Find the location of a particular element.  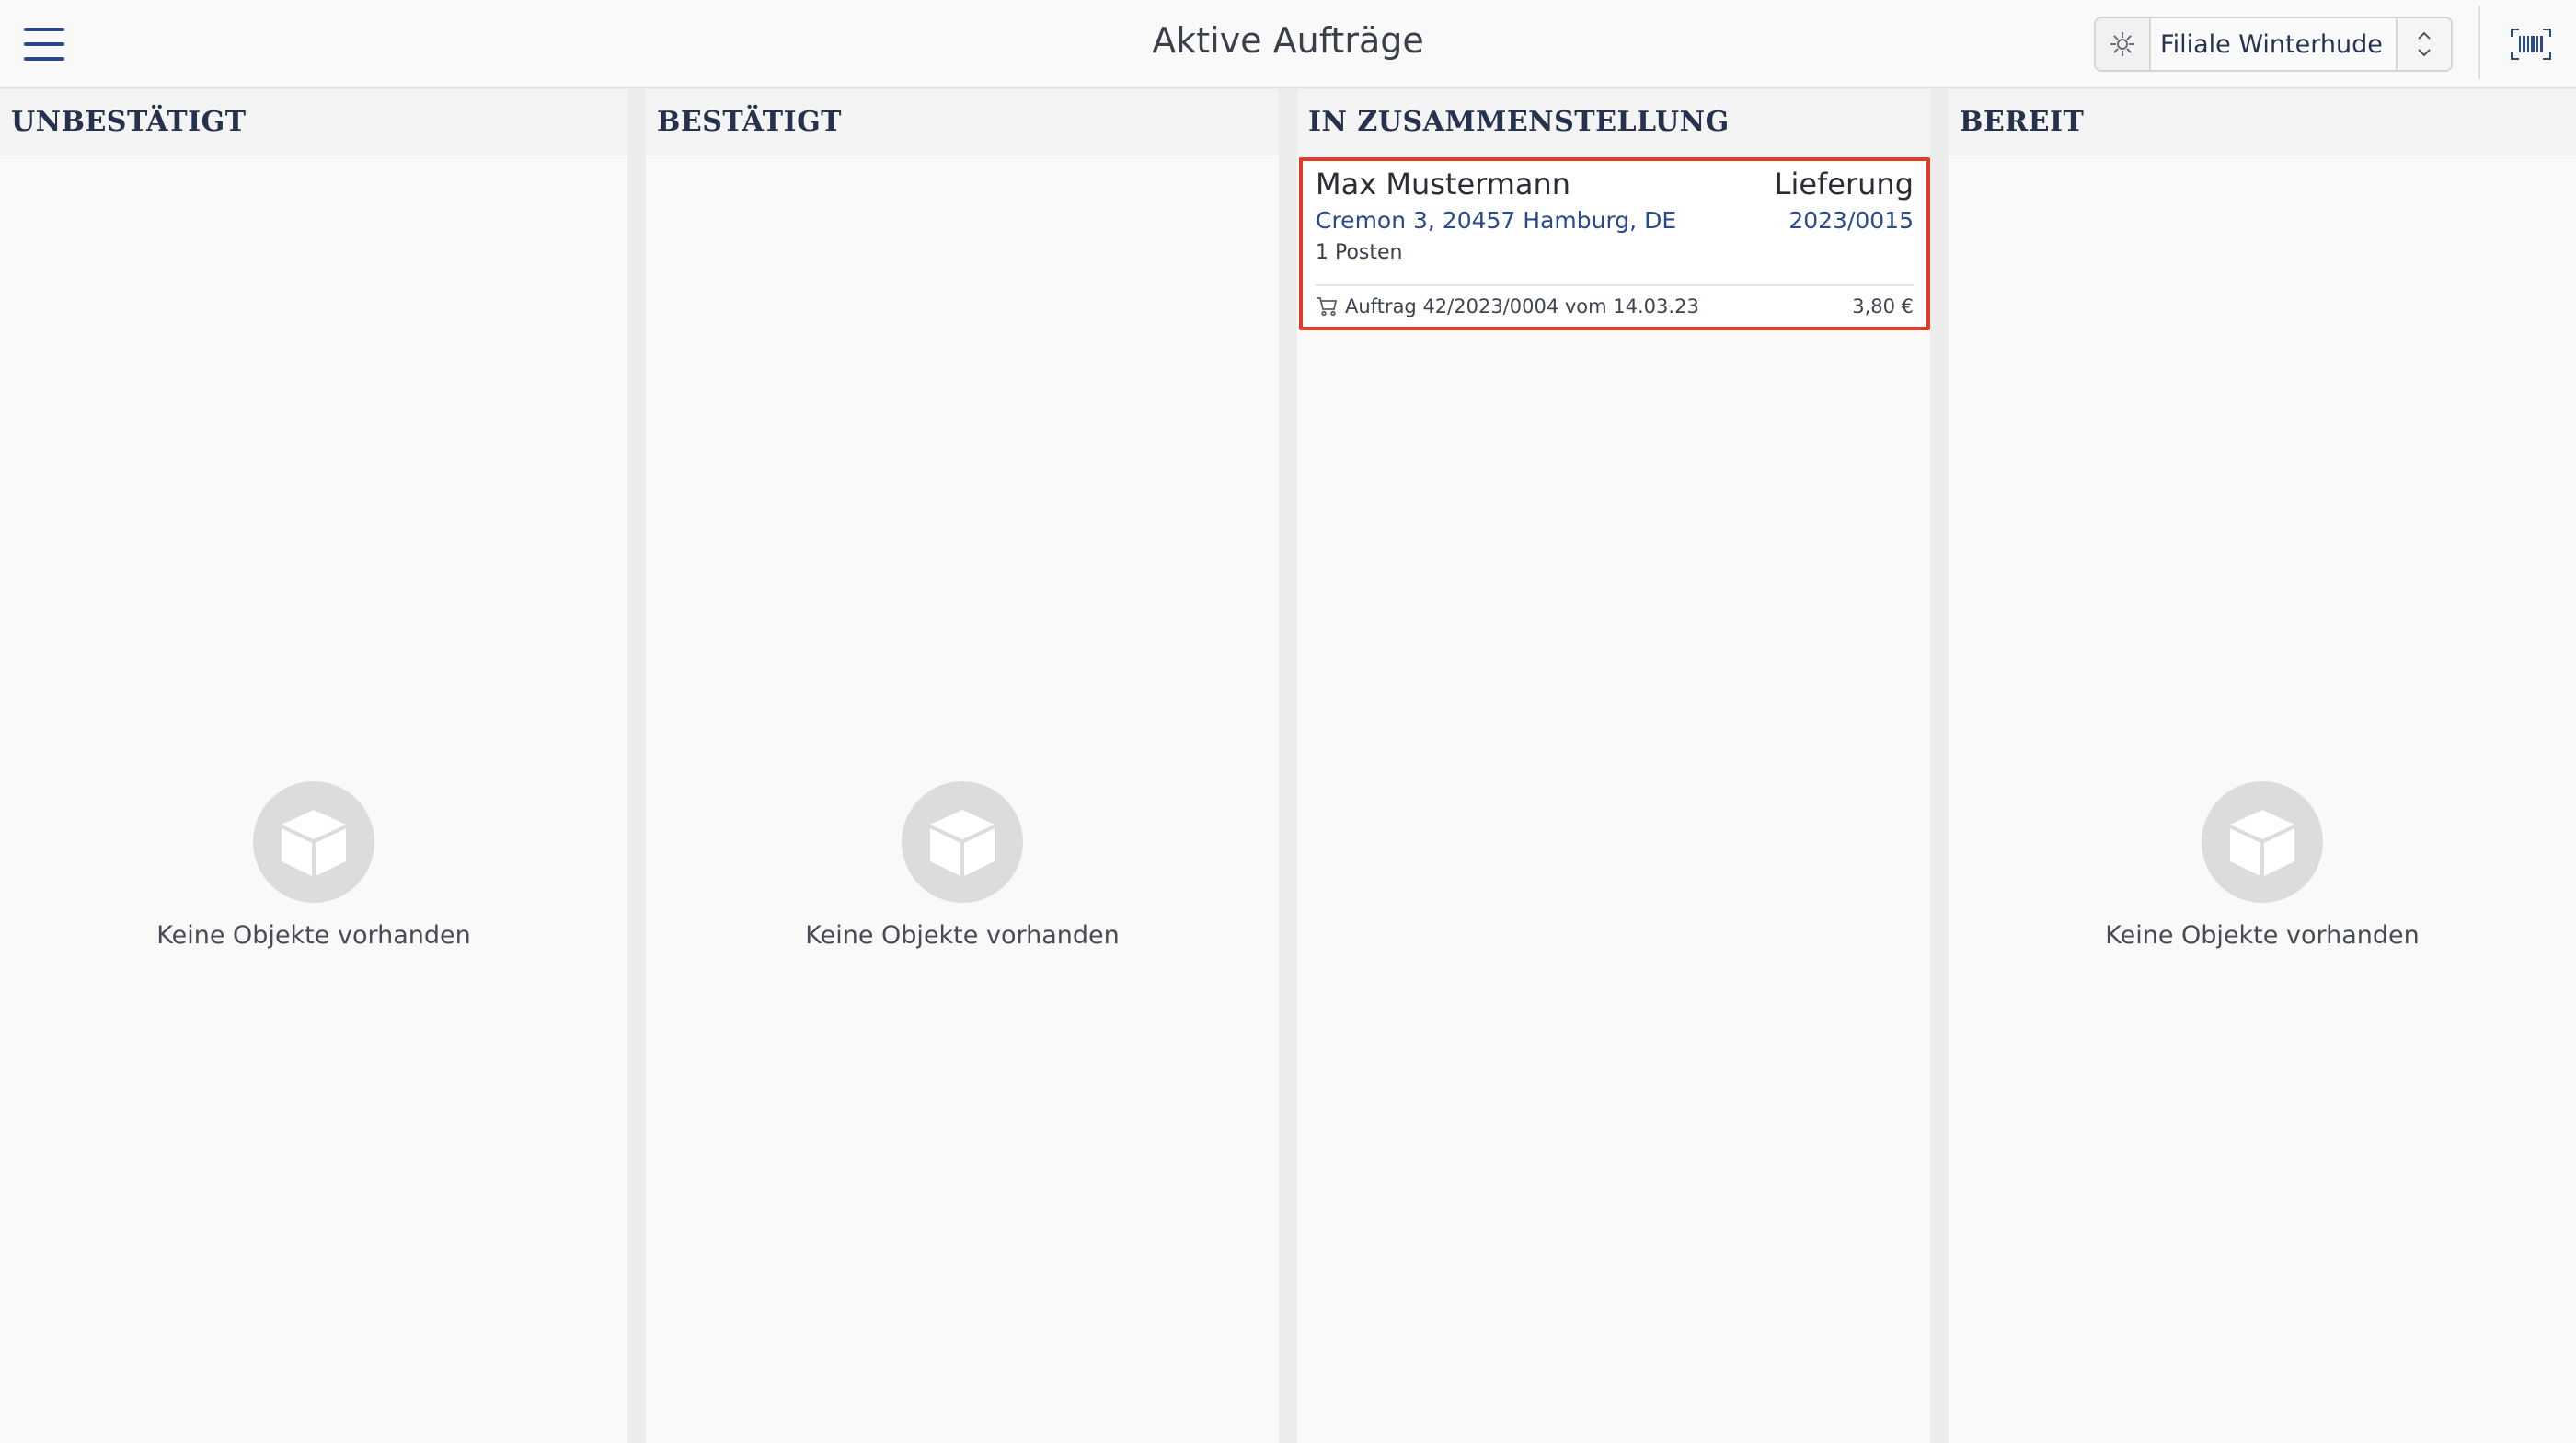

cart-icon is located at coordinates (1327, 307).